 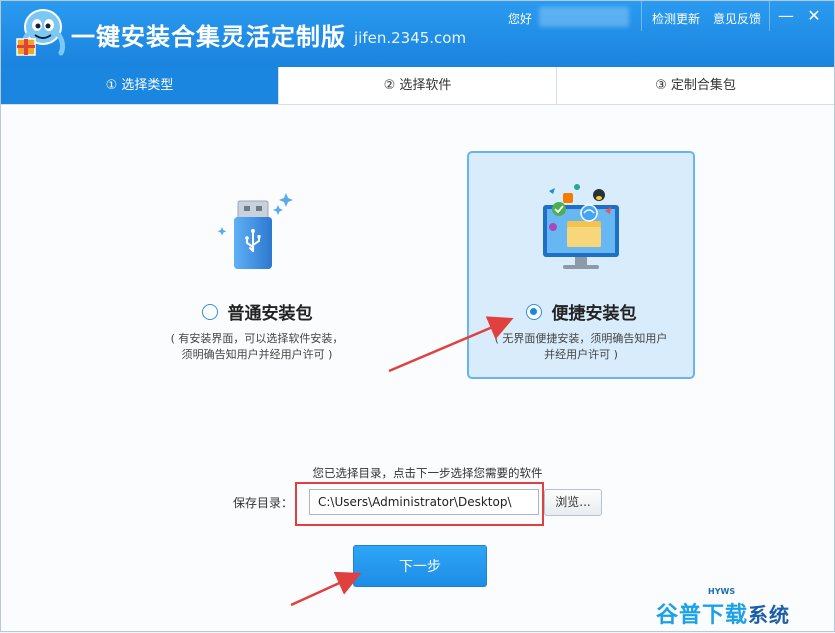 I want to click on next-button: 下一步, so click(x=420, y=566).